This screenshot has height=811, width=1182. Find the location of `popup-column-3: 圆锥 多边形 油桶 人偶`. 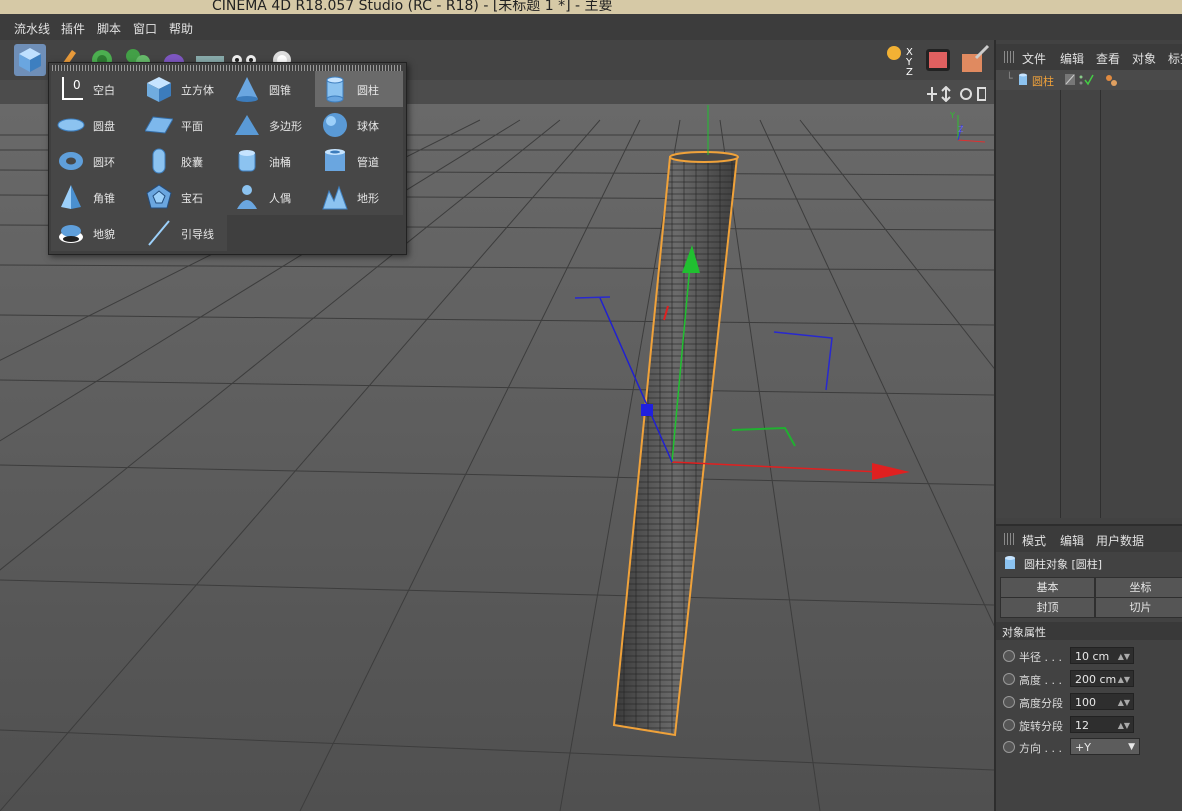

popup-column-3: 圆锥 多边形 油桶 人偶 is located at coordinates (271, 143).